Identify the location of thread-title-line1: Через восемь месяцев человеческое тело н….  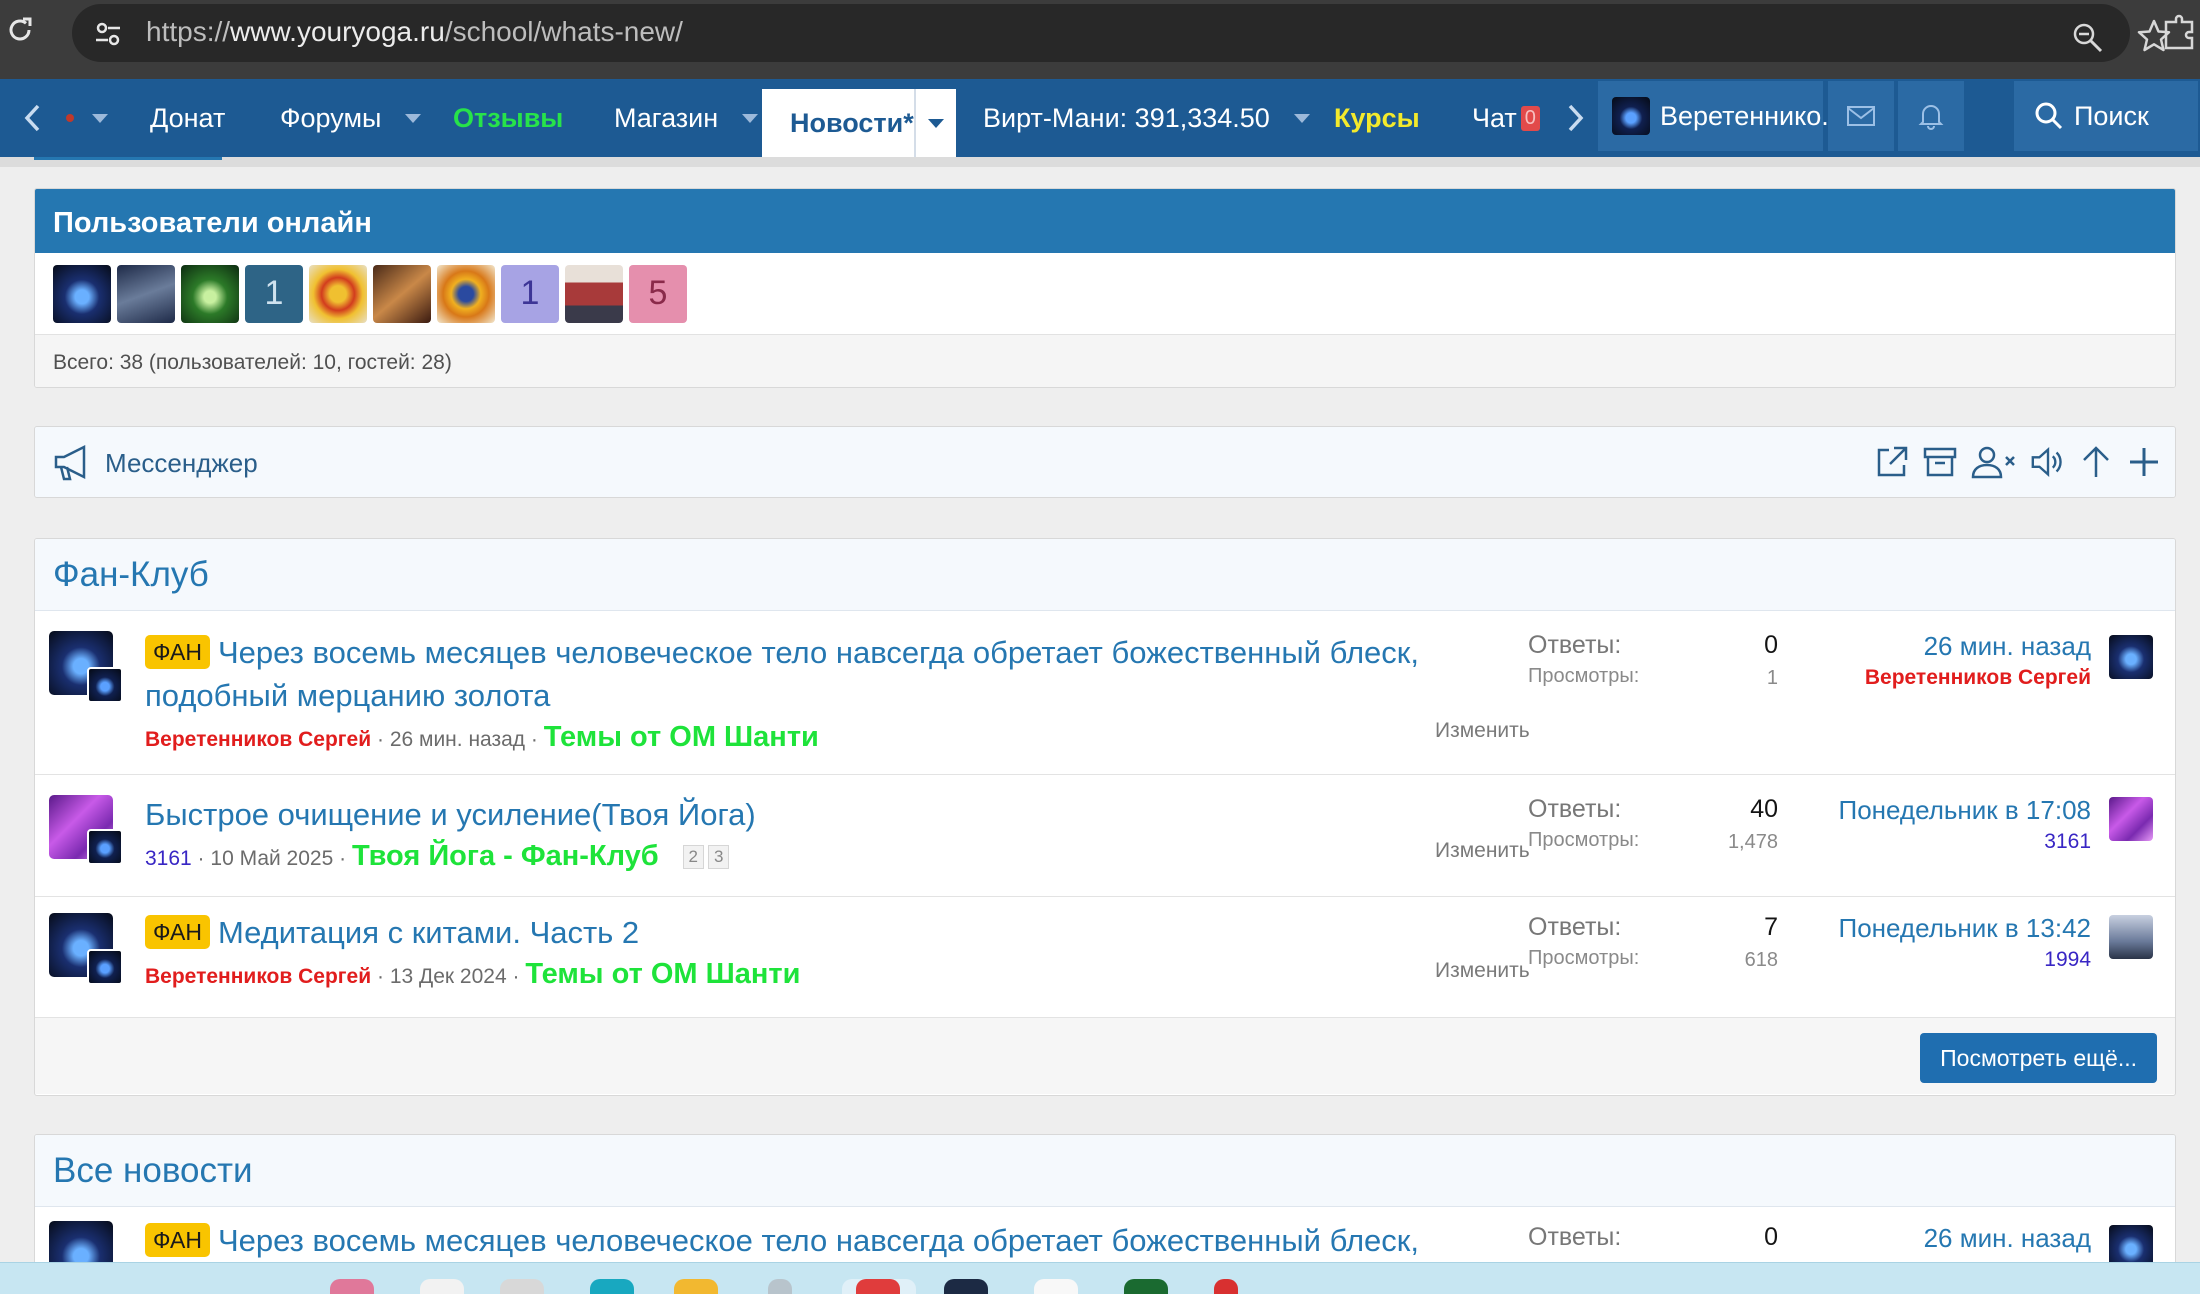
(818, 1240).